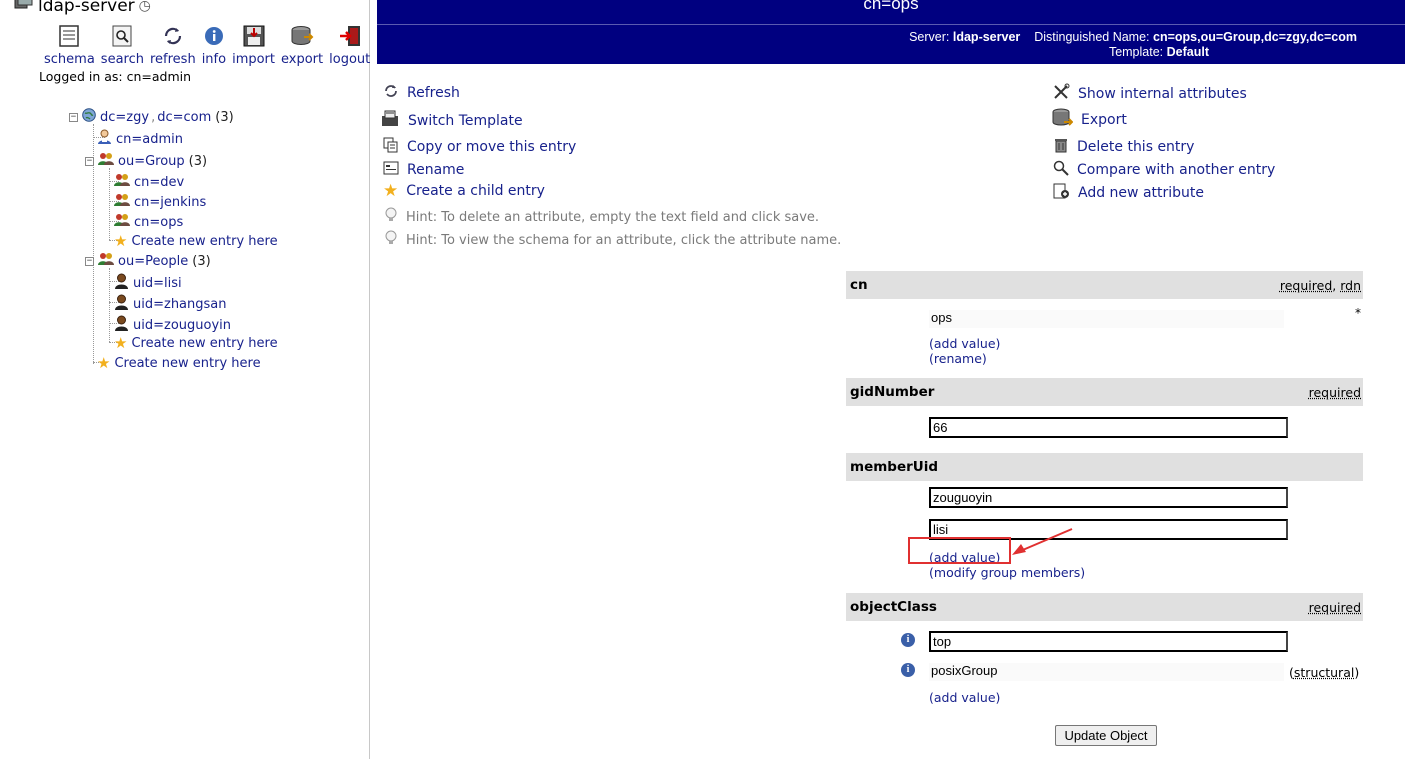 The height and width of the screenshot is (759, 1405). What do you see at coordinates (1042, 541) in the screenshot?
I see `annotation-arrow-icon` at bounding box center [1042, 541].